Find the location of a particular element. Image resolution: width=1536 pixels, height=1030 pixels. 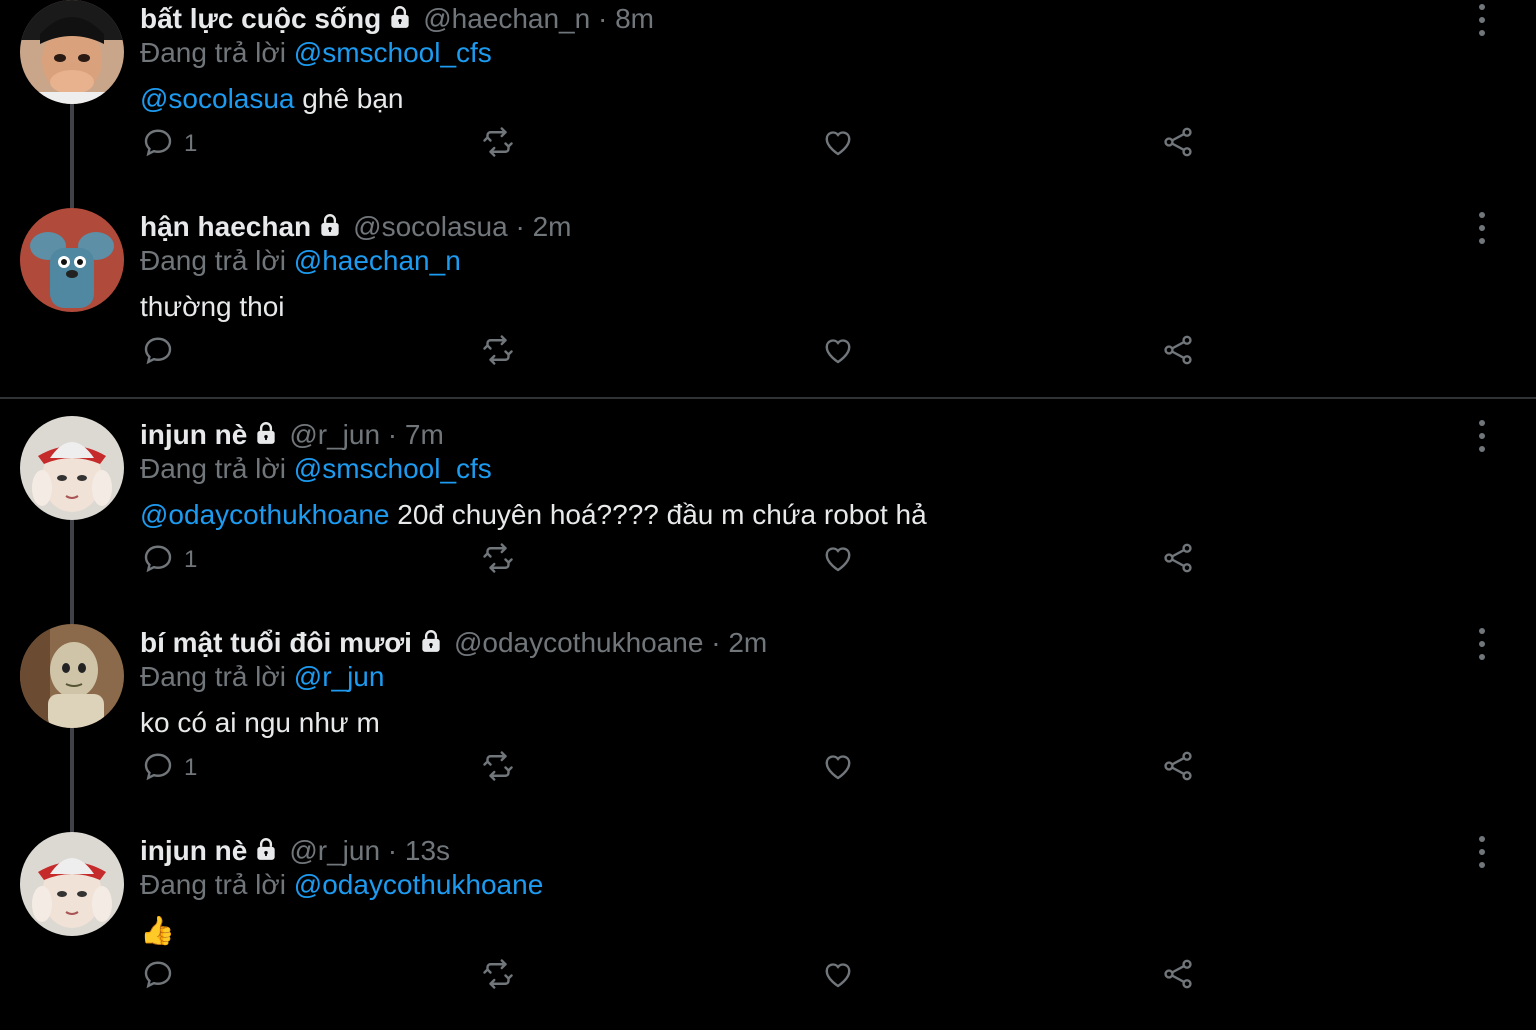

handle: @odaycothukhoane is located at coordinates (579, 642).